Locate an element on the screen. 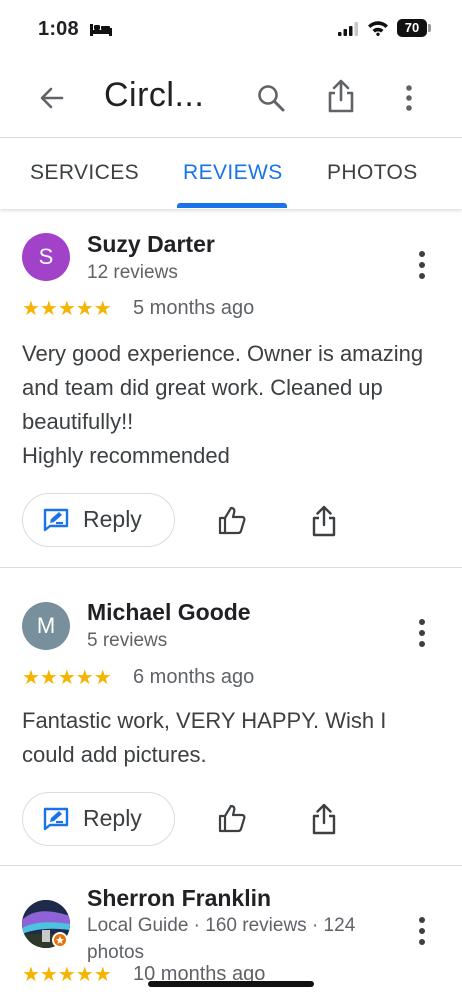 This screenshot has width=462, height=1000. avatar: S is located at coordinates (46, 257).